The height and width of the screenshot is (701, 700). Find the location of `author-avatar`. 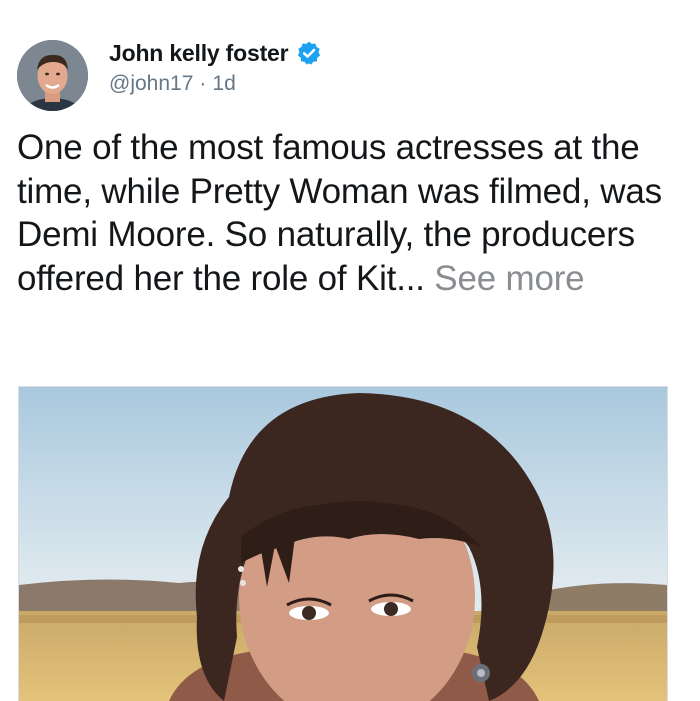

author-avatar is located at coordinates (52, 75).